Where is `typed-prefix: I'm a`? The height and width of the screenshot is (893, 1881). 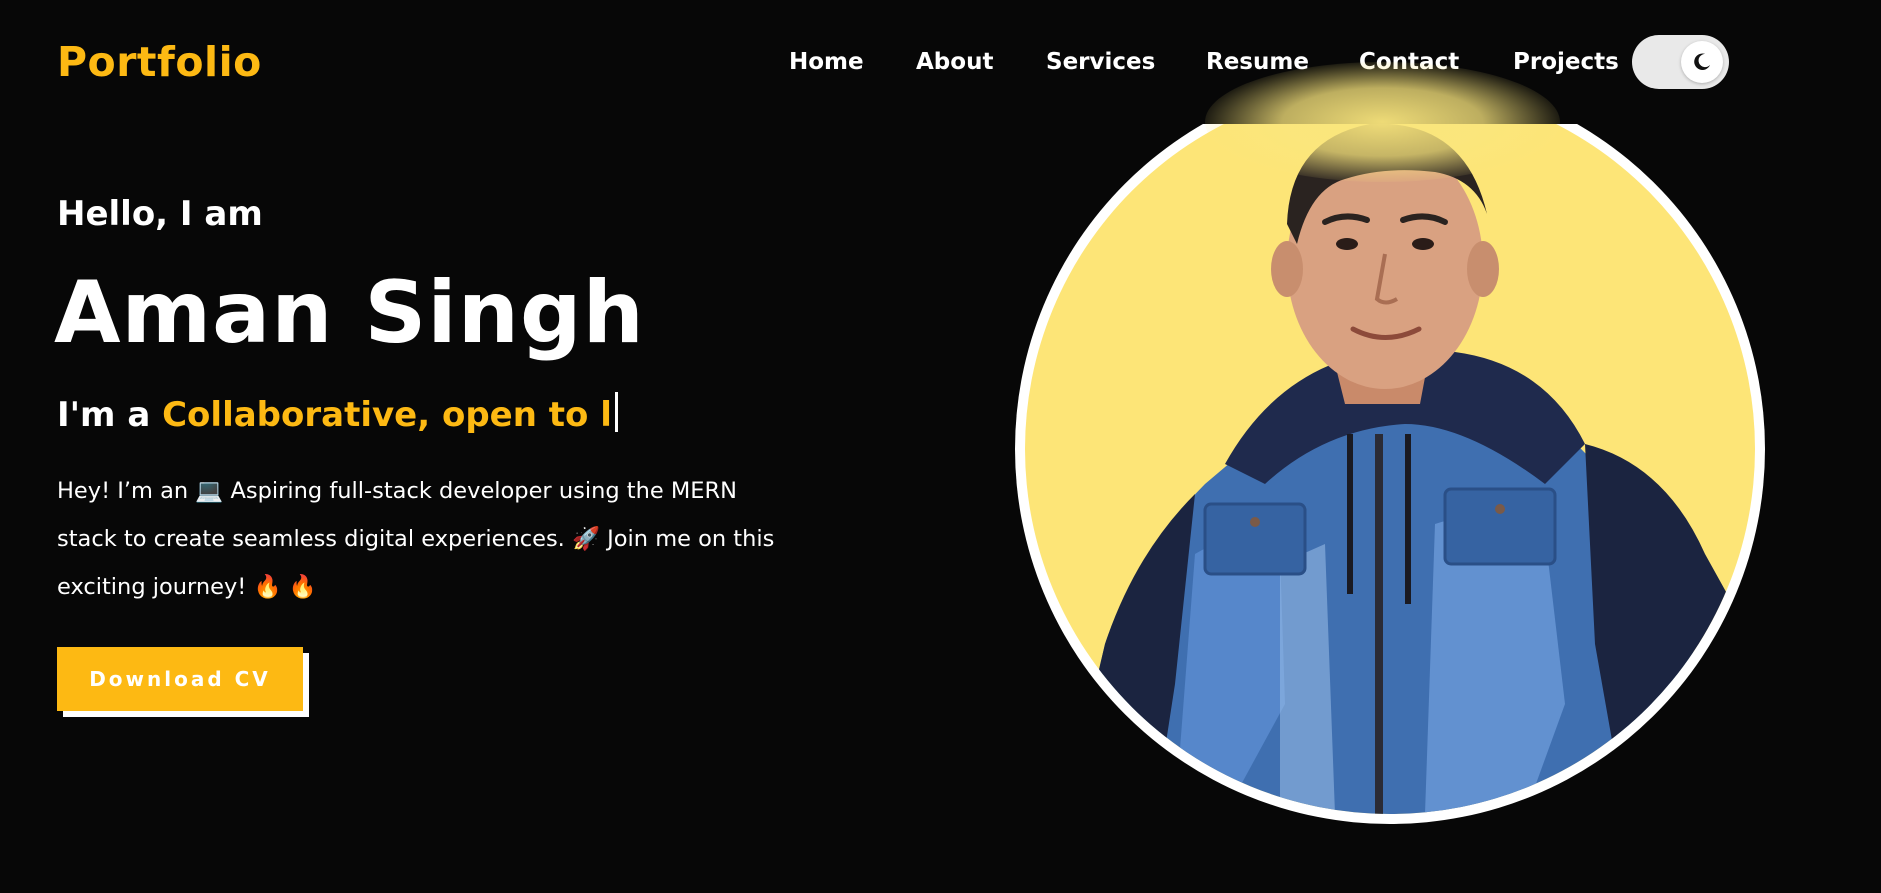 typed-prefix: I'm a is located at coordinates (110, 415).